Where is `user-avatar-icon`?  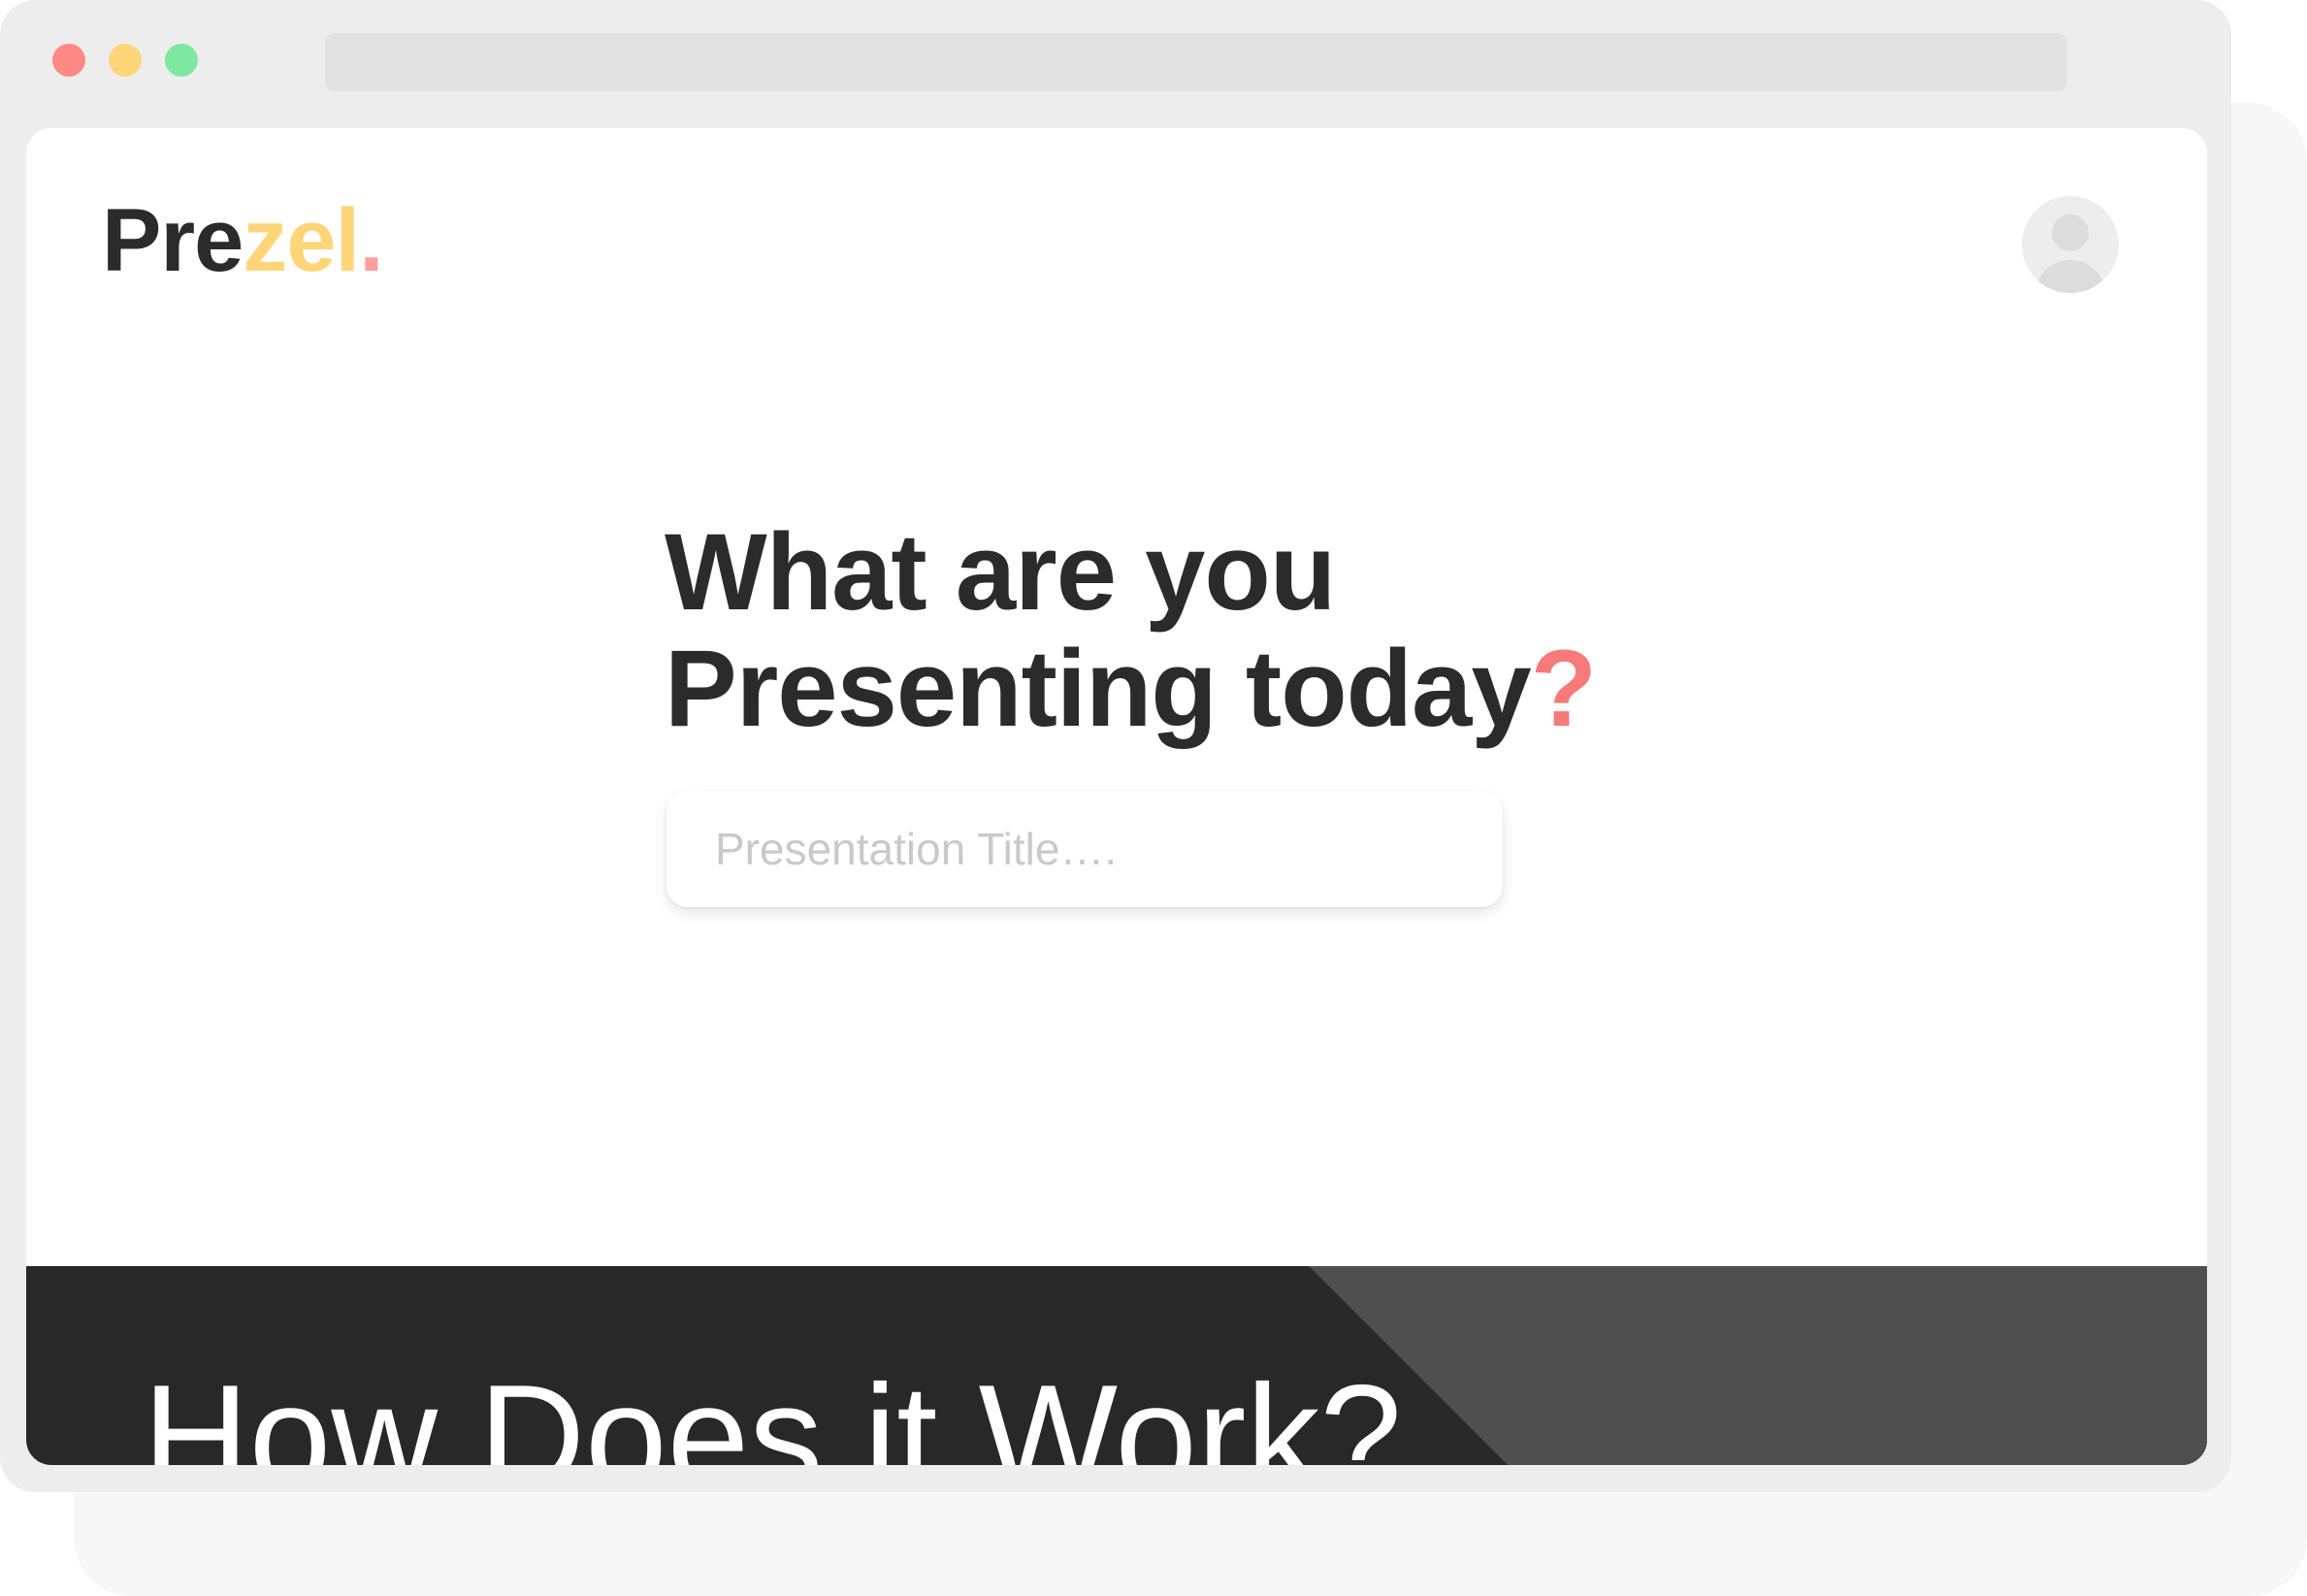
user-avatar-icon is located at coordinates (2070, 244).